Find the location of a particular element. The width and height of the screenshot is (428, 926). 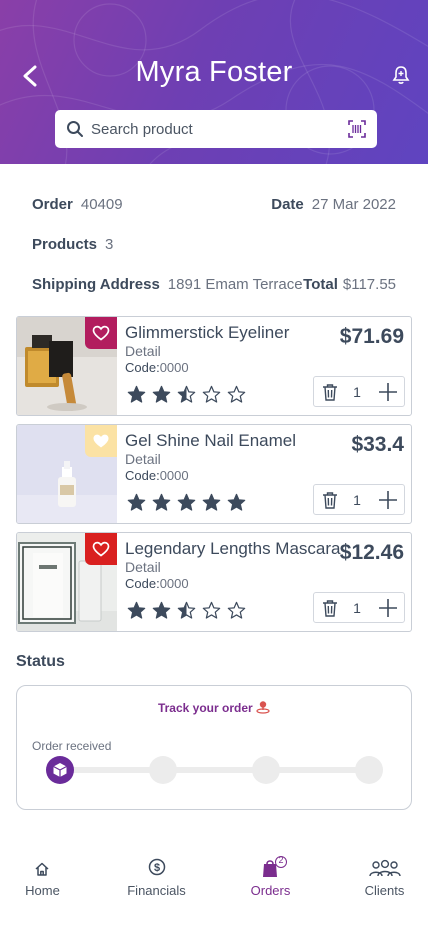

status-heading: Status is located at coordinates (40, 661).